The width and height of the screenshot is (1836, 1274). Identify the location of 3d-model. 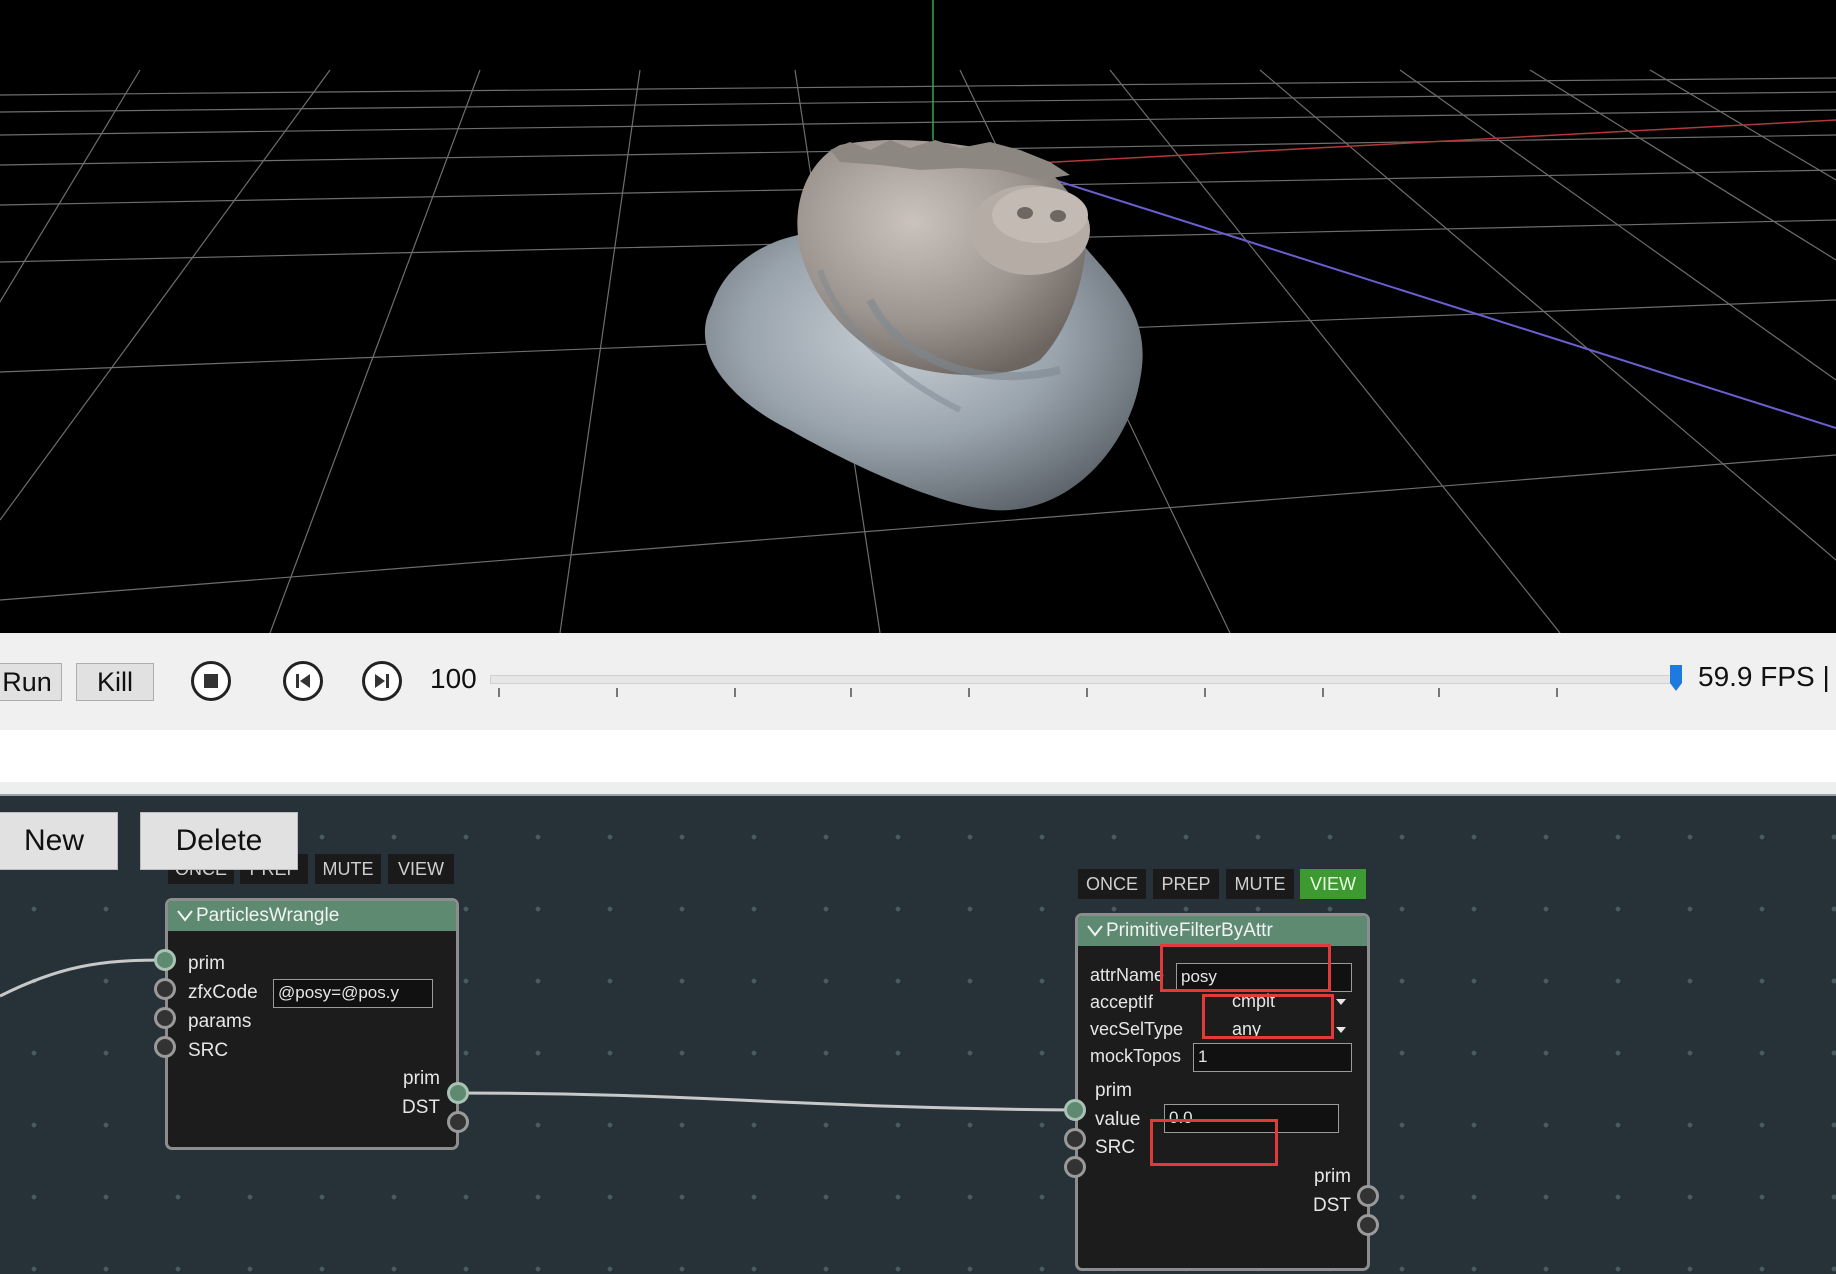
(923, 325).